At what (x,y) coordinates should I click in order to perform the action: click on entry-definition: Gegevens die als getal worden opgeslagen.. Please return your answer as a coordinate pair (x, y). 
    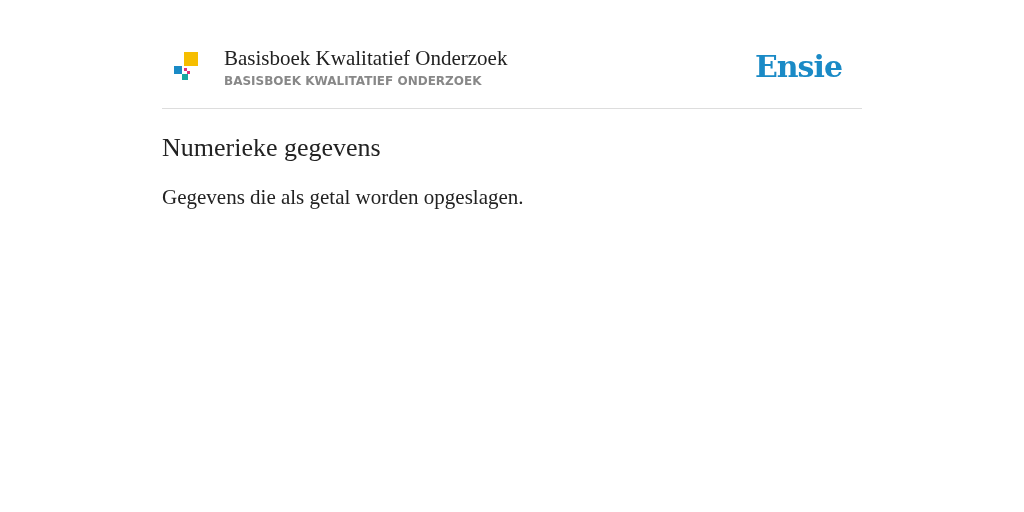
    Looking at the image, I should click on (343, 197).